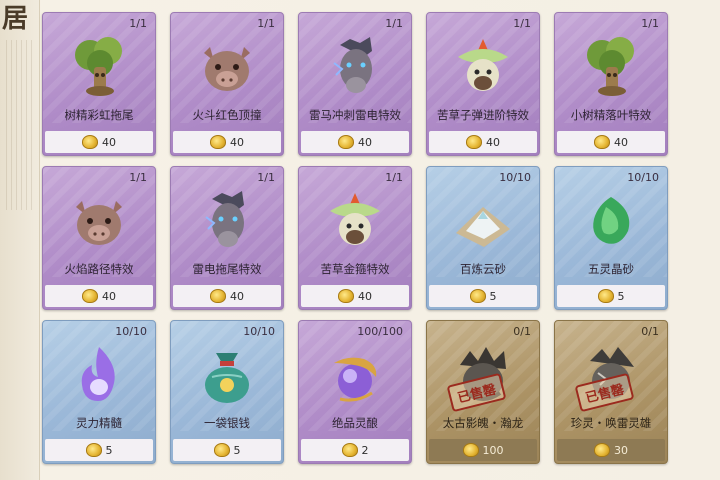  What do you see at coordinates (493, 450) in the screenshot?
I see `item-price: 100` at bounding box center [493, 450].